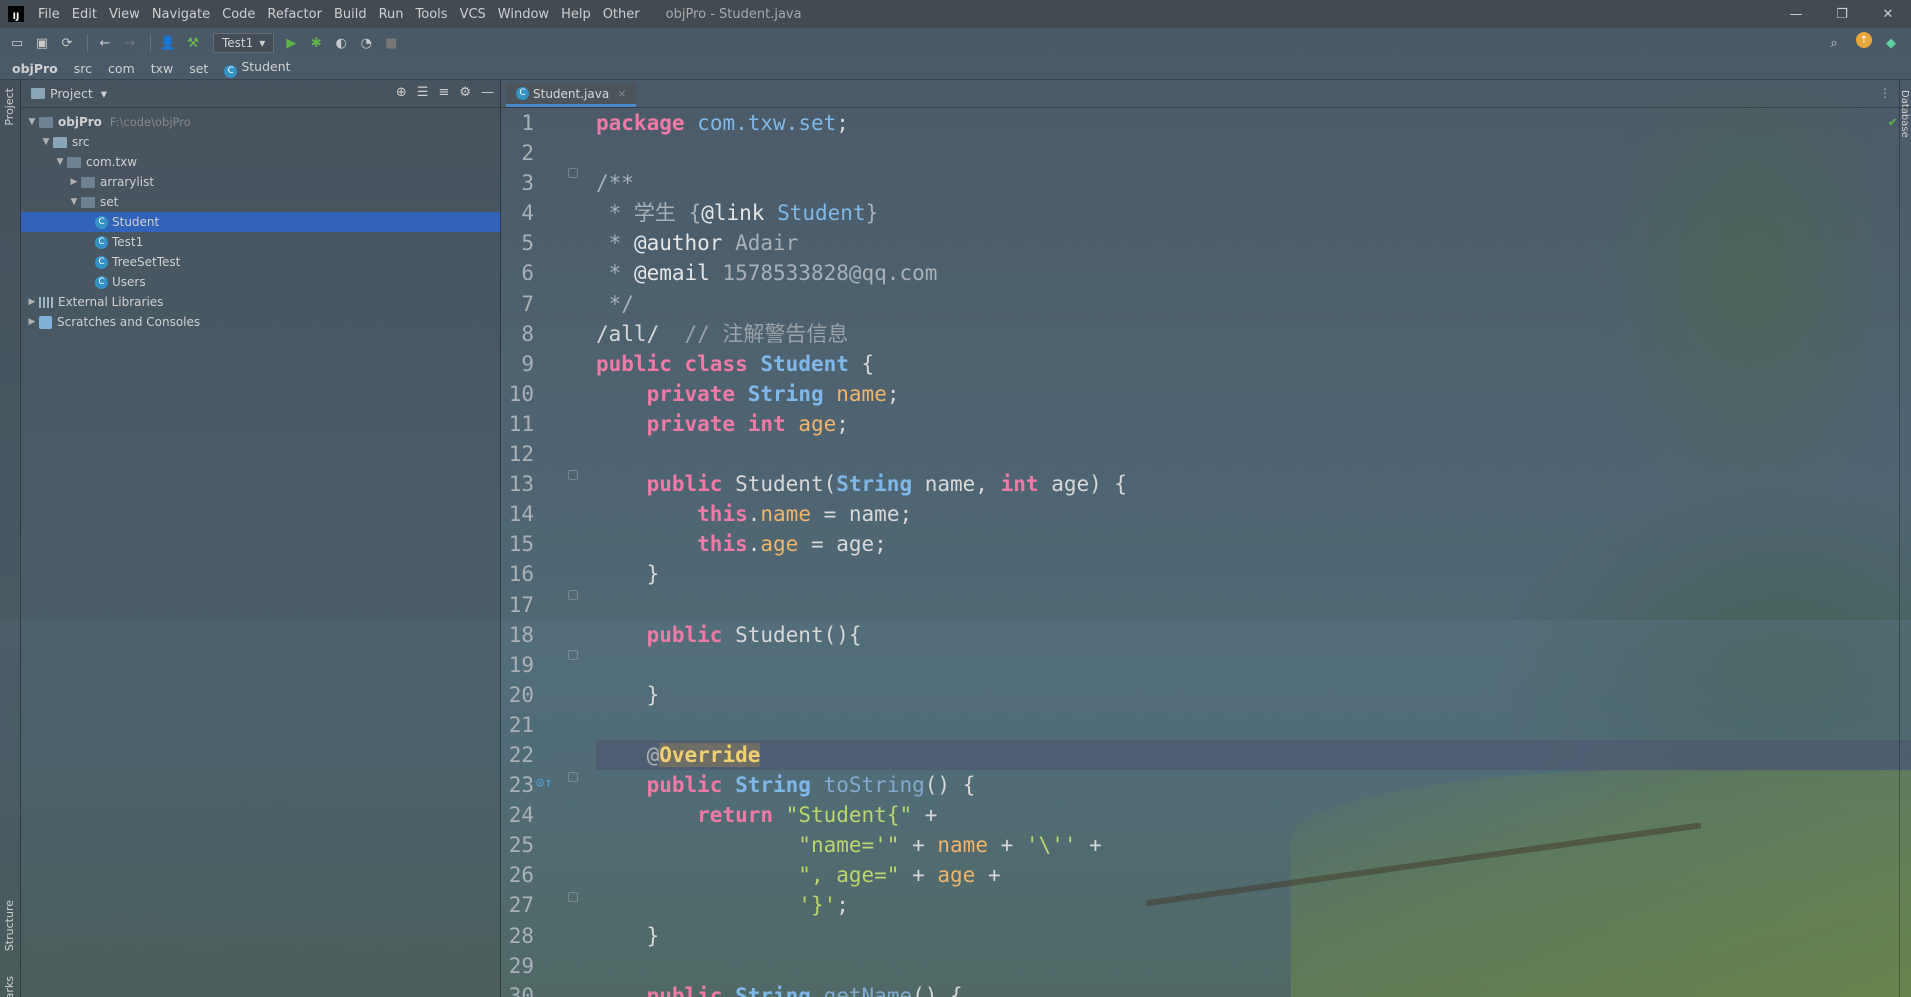 This screenshot has width=1911, height=997. Describe the element at coordinates (9, 925) in the screenshot. I see `structure-tool-button: Structure` at that location.